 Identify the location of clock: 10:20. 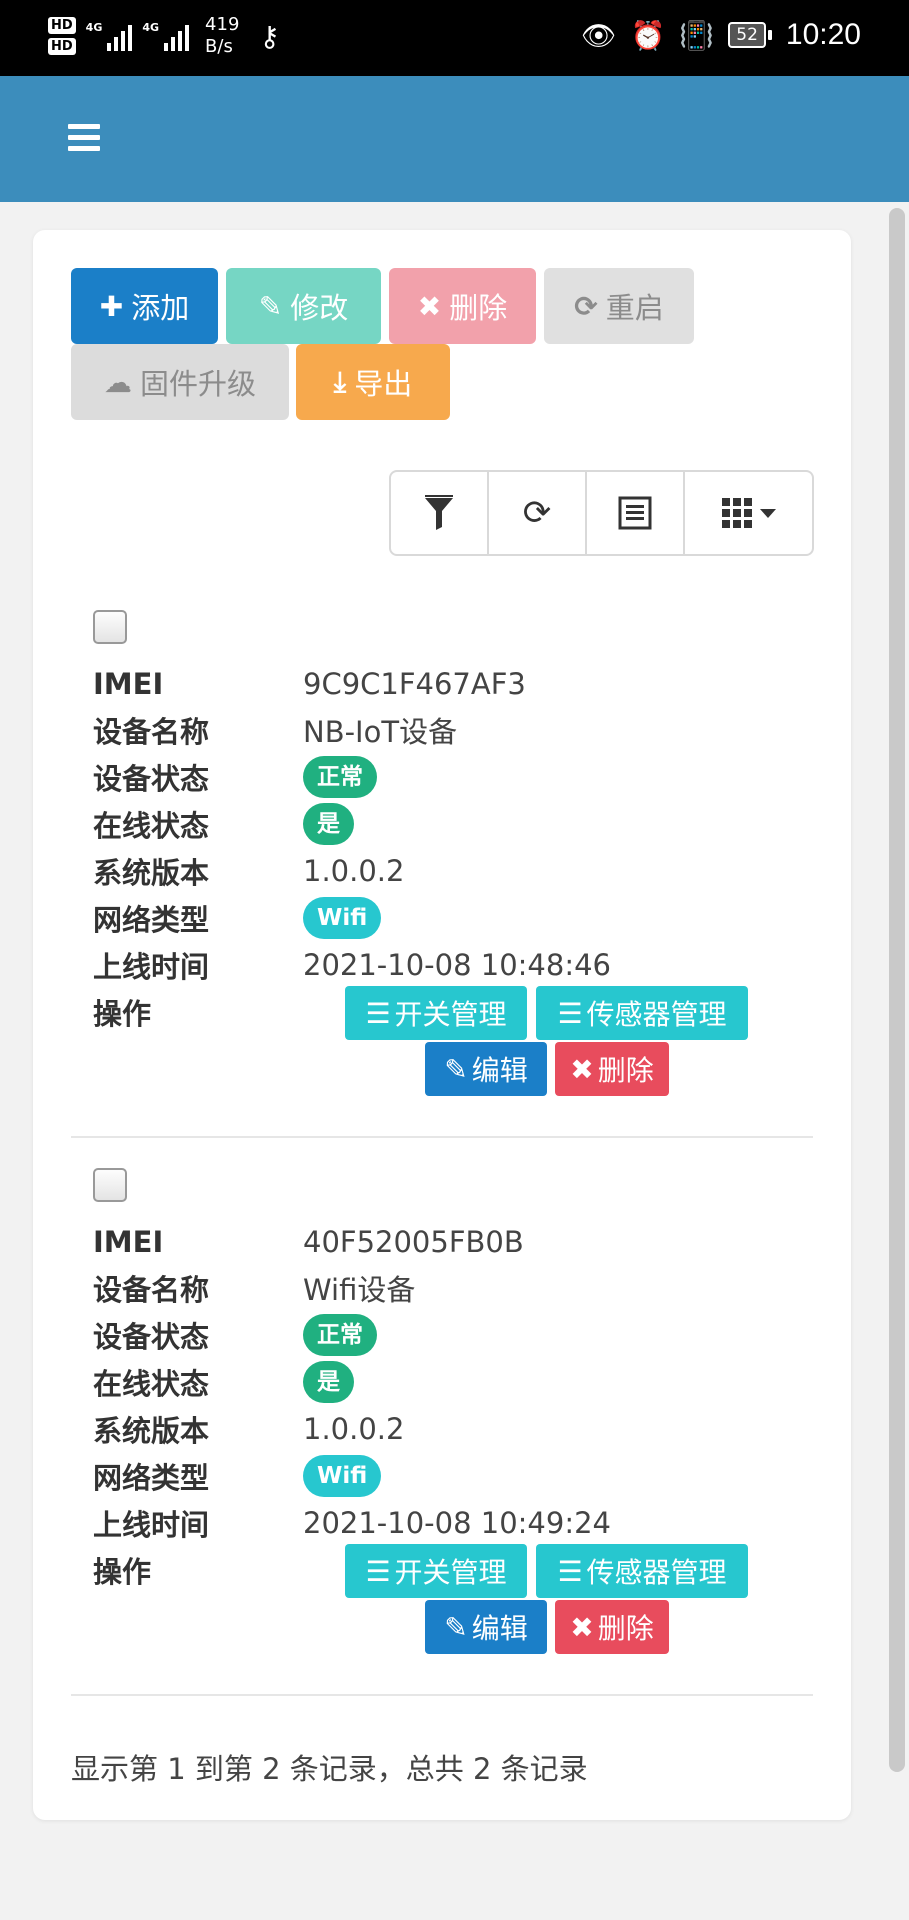
(823, 34).